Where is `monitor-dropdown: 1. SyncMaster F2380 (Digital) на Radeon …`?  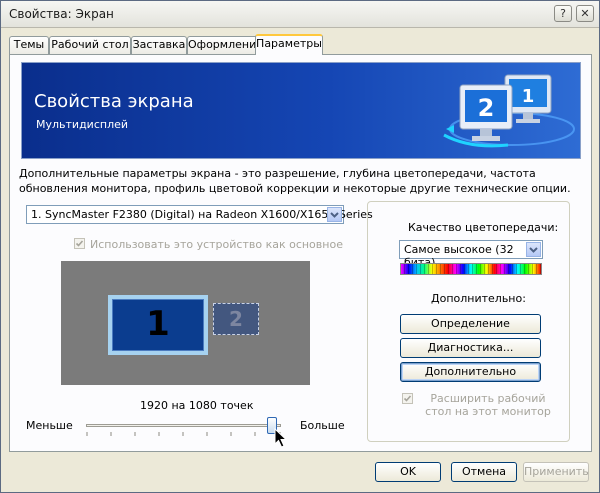 monitor-dropdown: 1. SyncMaster F2380 (Digital) на Radeon … is located at coordinates (199, 214).